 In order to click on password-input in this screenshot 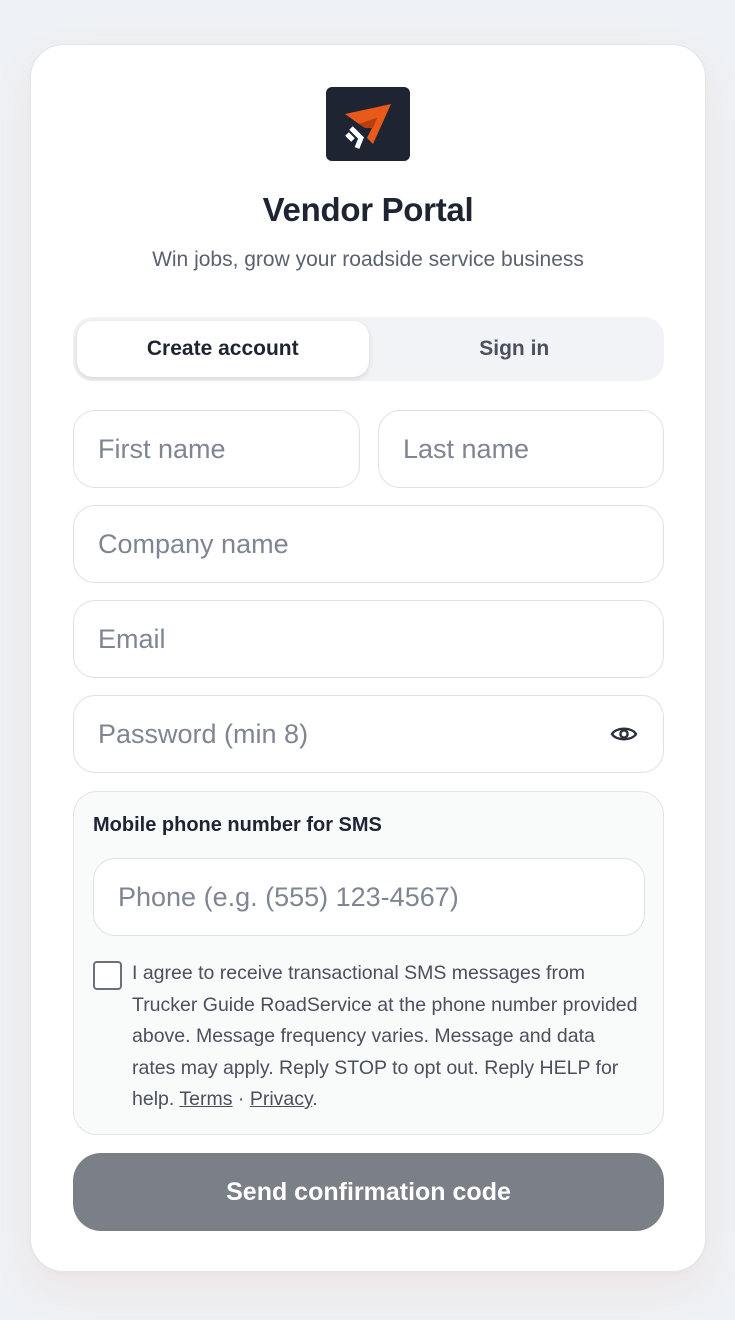, I will do `click(353, 734)`.